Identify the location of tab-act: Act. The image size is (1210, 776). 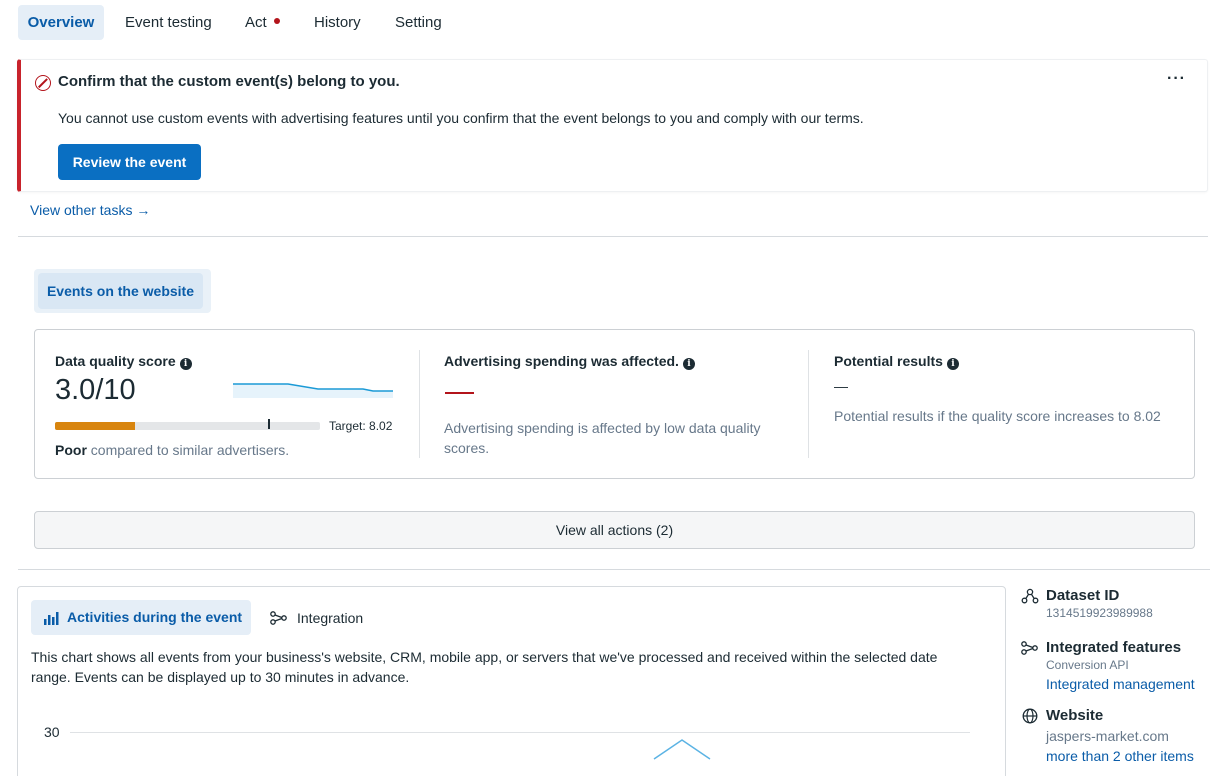
(262, 22).